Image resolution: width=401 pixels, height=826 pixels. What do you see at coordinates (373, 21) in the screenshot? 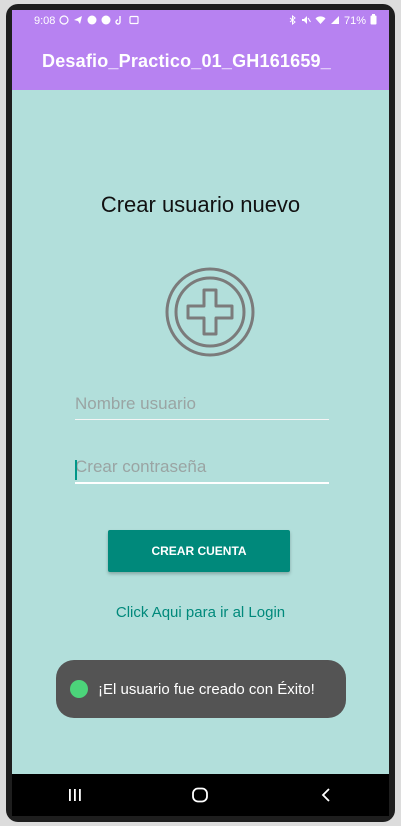
I see `battery-icon` at bounding box center [373, 21].